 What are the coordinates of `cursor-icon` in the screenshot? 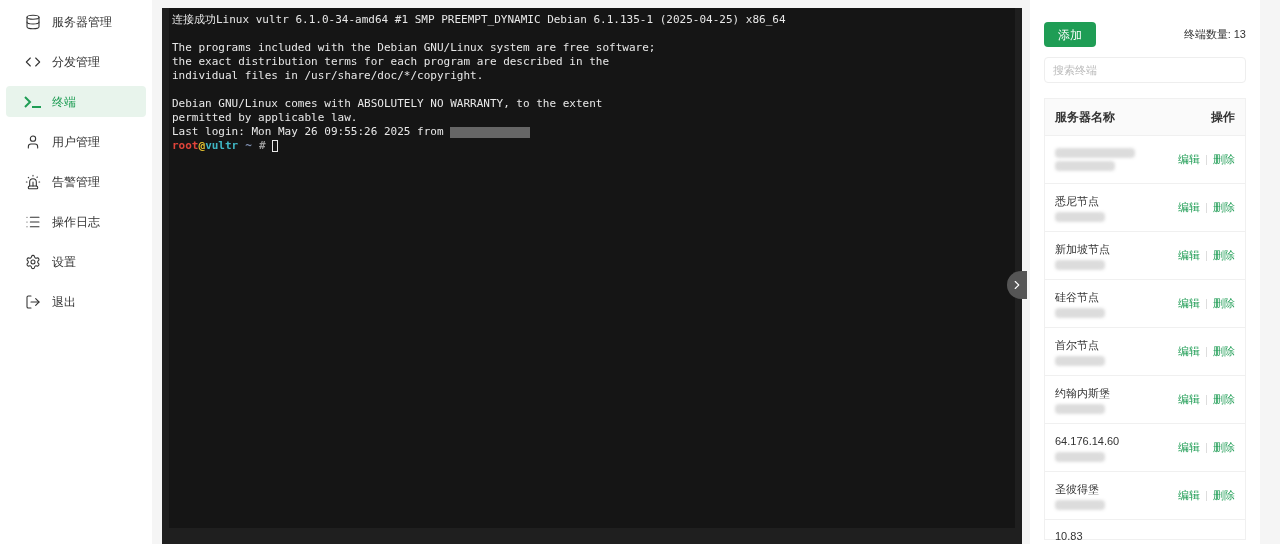 It's located at (274, 146).